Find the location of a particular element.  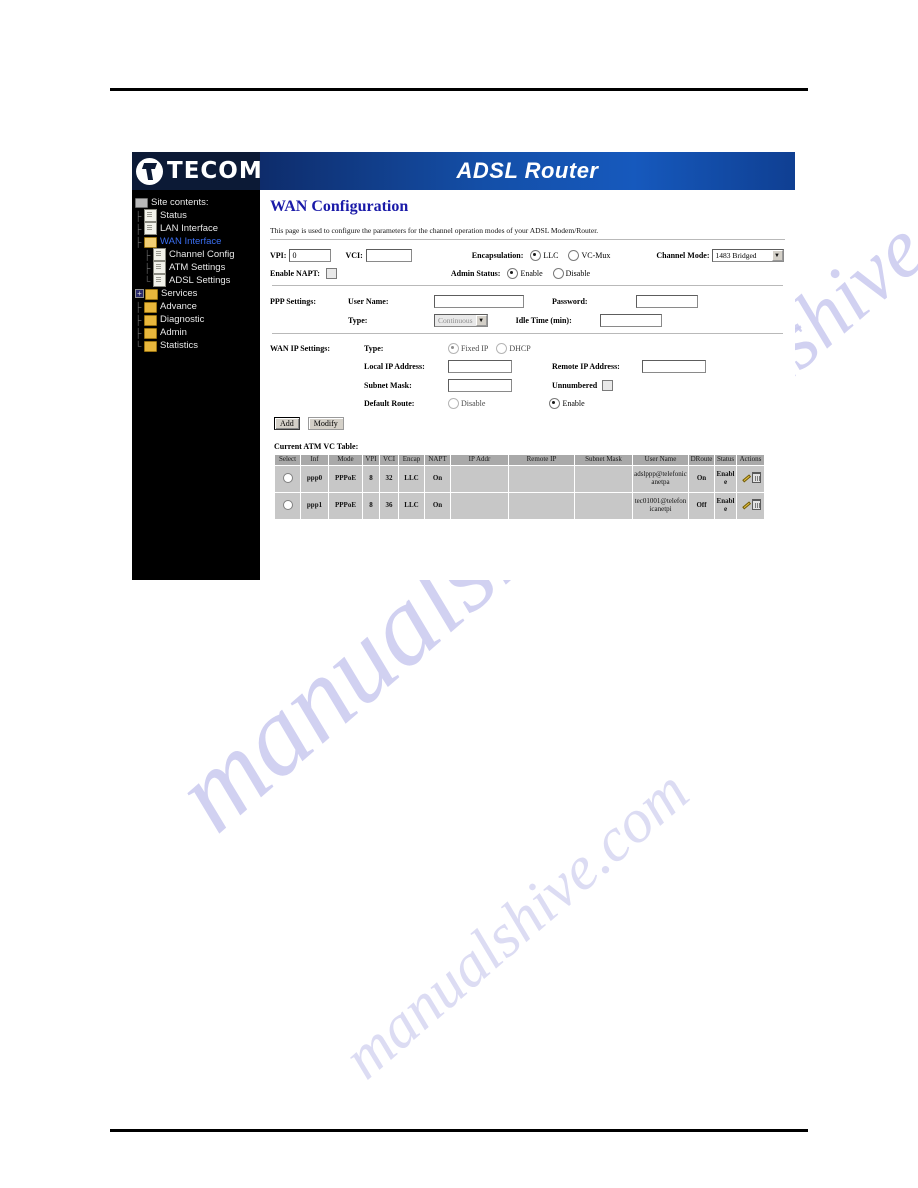

remote-ip-input is located at coordinates (674, 366).